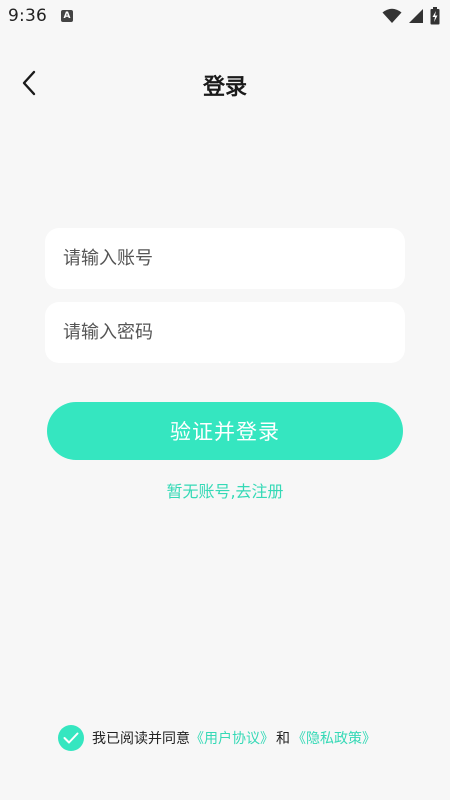 The width and height of the screenshot is (450, 800). What do you see at coordinates (27, 16) in the screenshot?
I see `status-time: 9:36` at bounding box center [27, 16].